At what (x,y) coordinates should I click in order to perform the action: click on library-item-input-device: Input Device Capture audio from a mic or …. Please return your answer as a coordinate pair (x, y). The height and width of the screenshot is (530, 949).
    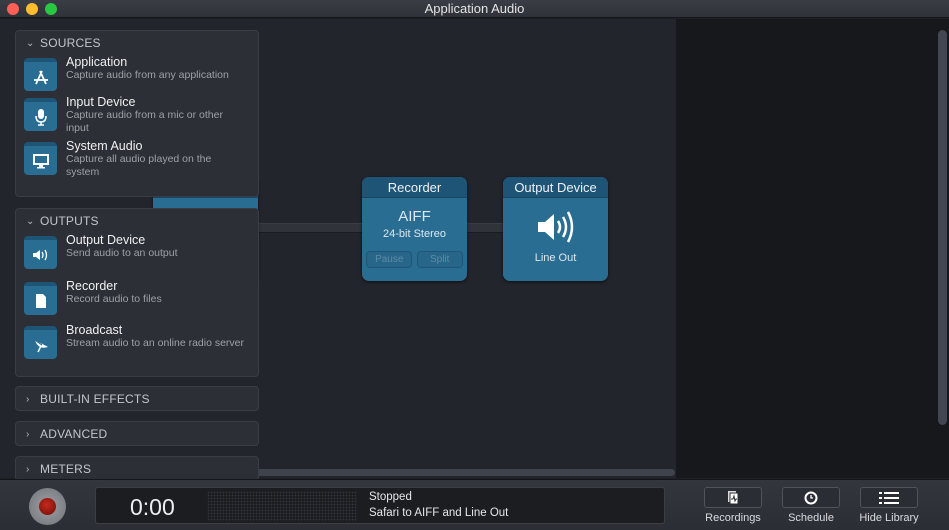
    Looking at the image, I should click on (137, 115).